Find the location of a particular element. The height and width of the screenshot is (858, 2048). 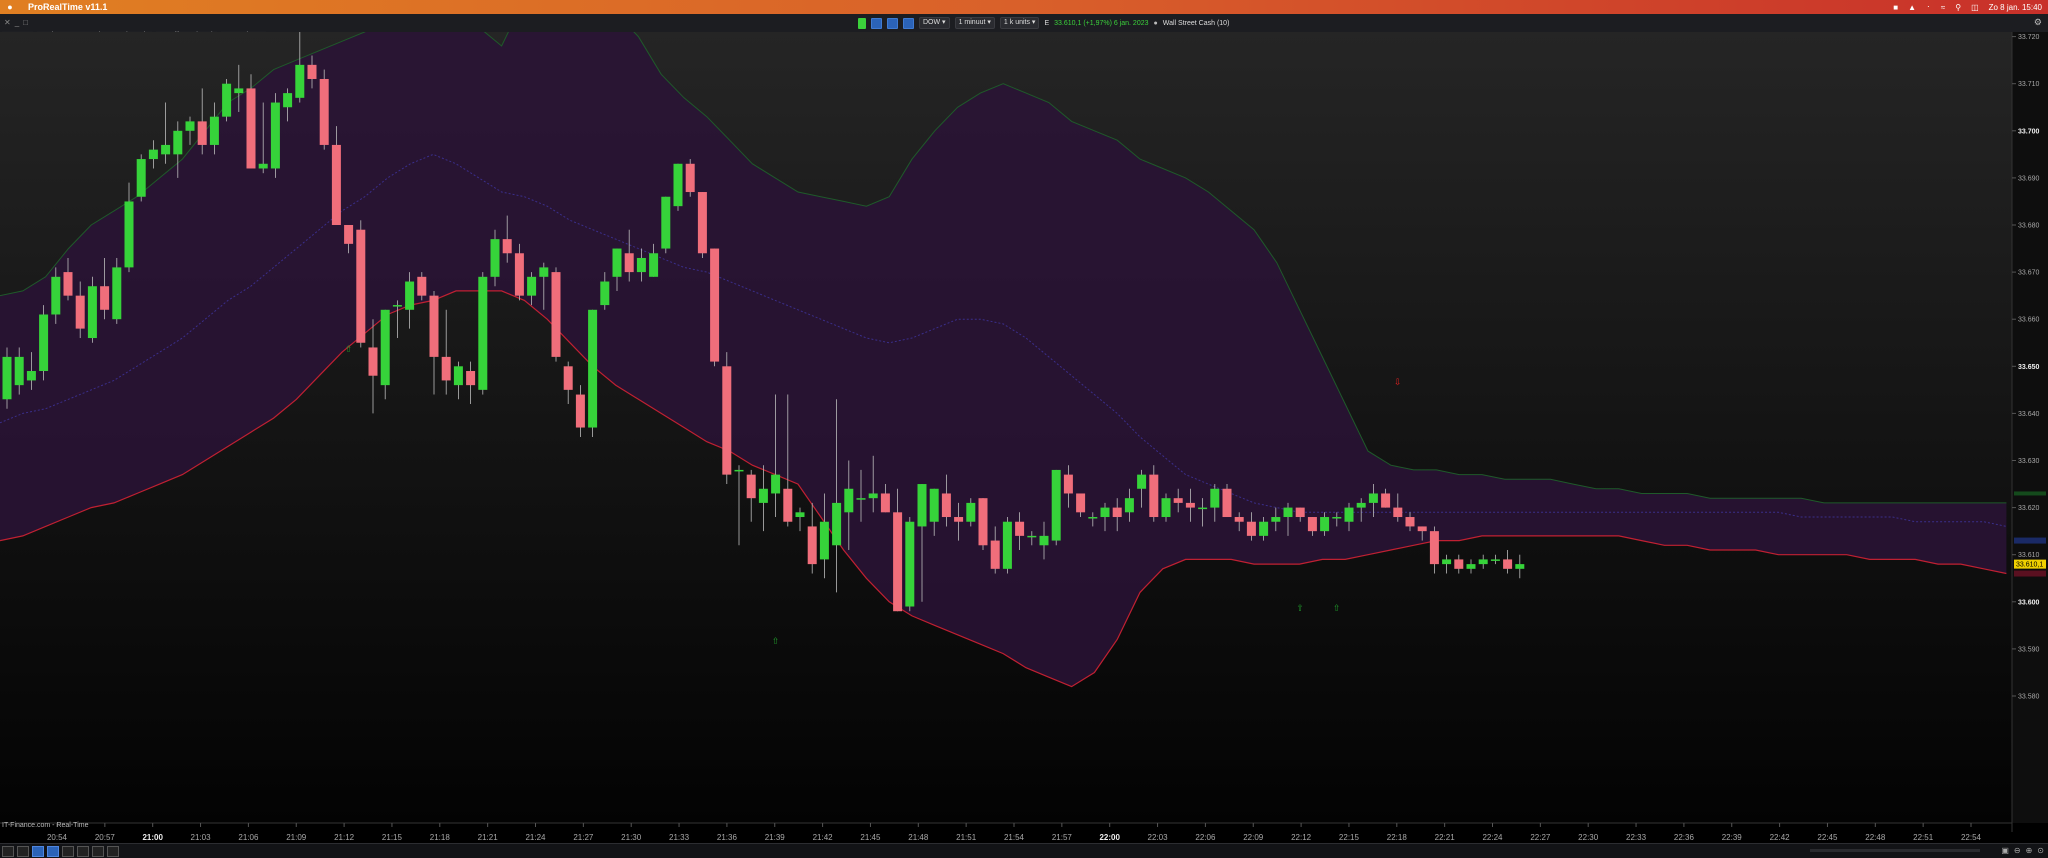

app-title: ProRealTime v11.1 is located at coordinates (67, 7).